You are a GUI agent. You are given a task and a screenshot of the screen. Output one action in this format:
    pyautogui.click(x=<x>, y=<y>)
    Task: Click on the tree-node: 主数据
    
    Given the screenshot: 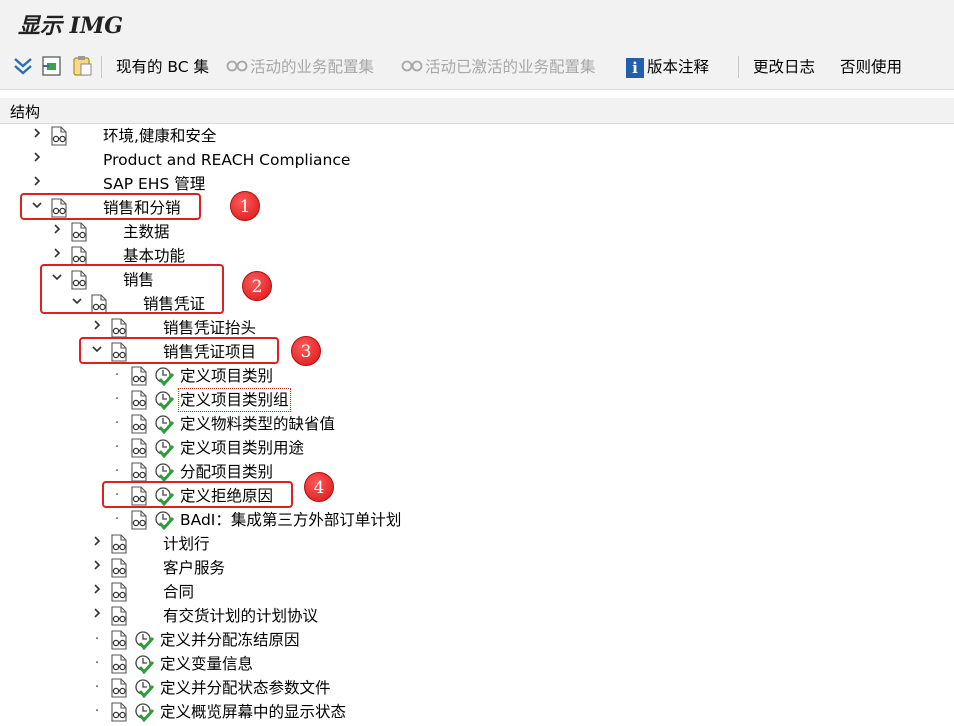 What is the action you would take?
    pyautogui.click(x=477, y=232)
    